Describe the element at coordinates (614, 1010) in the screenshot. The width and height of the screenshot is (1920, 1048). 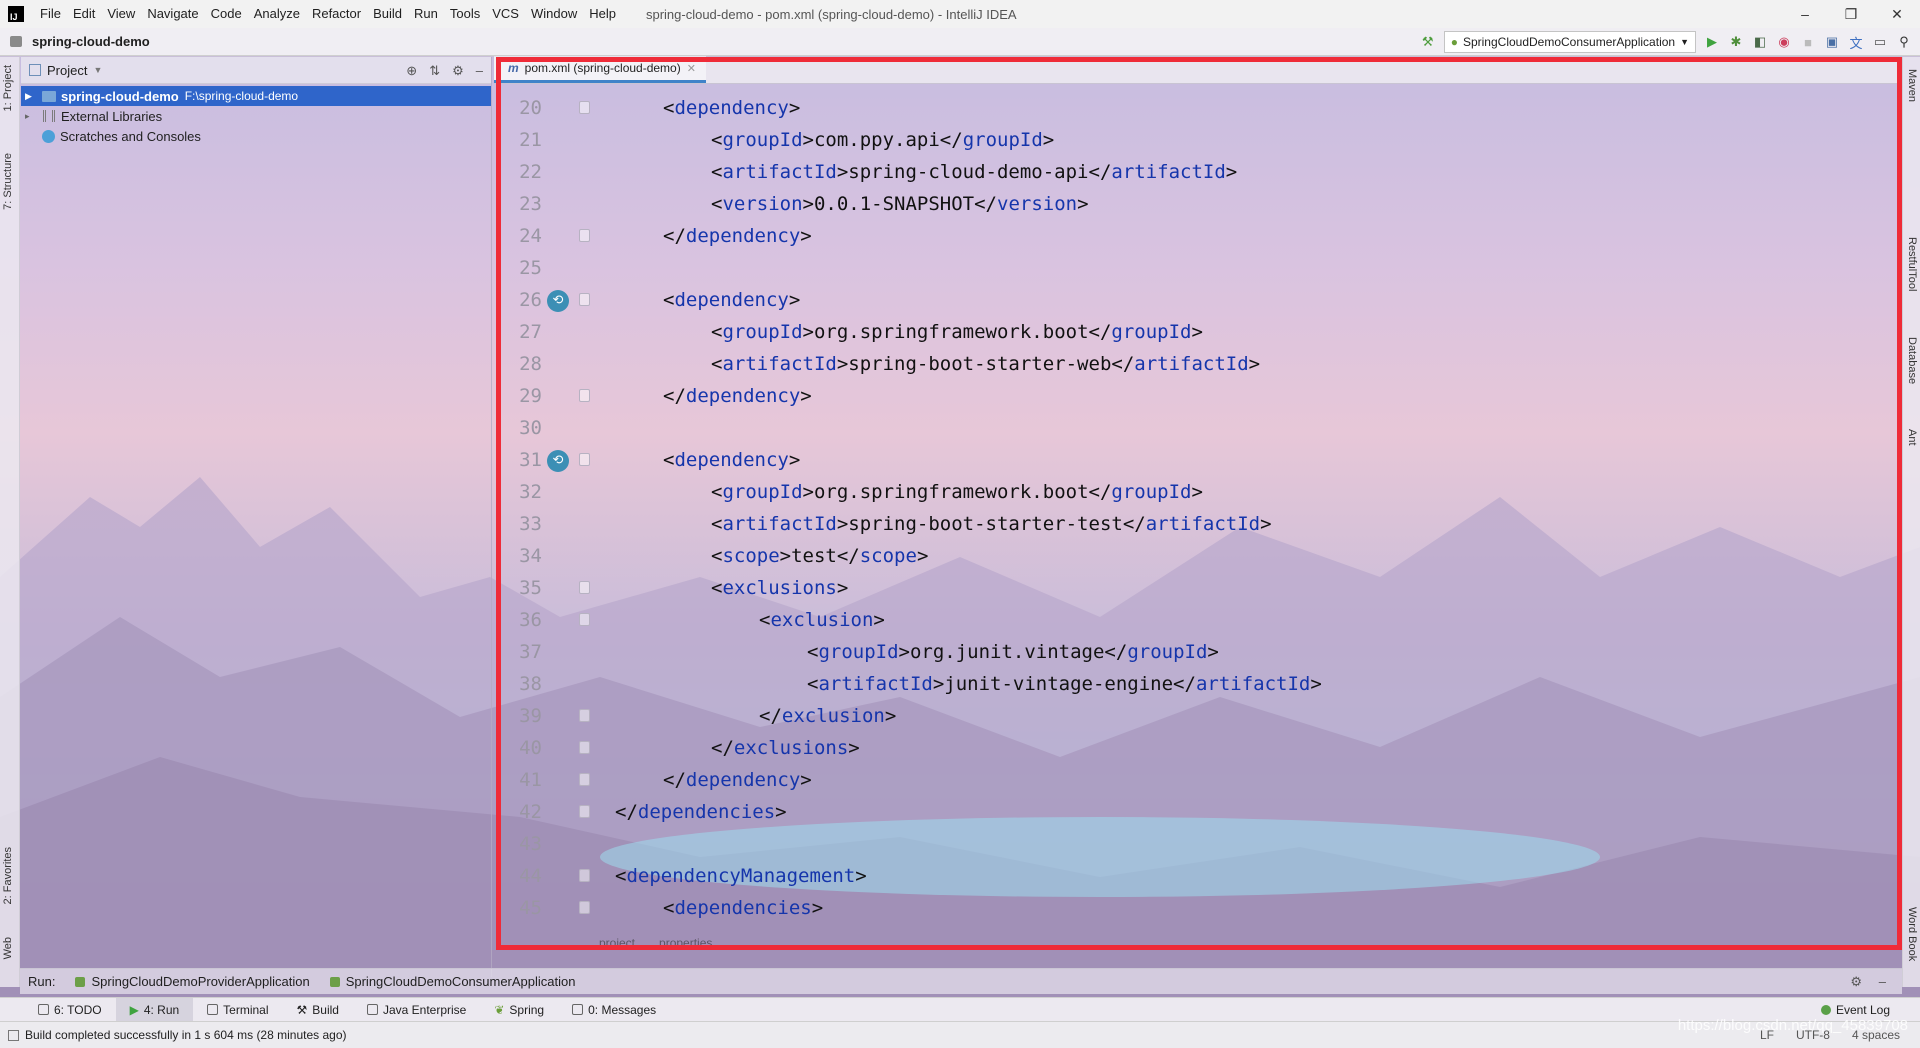
I see `tool-tab-messages: 0: Messages` at that location.